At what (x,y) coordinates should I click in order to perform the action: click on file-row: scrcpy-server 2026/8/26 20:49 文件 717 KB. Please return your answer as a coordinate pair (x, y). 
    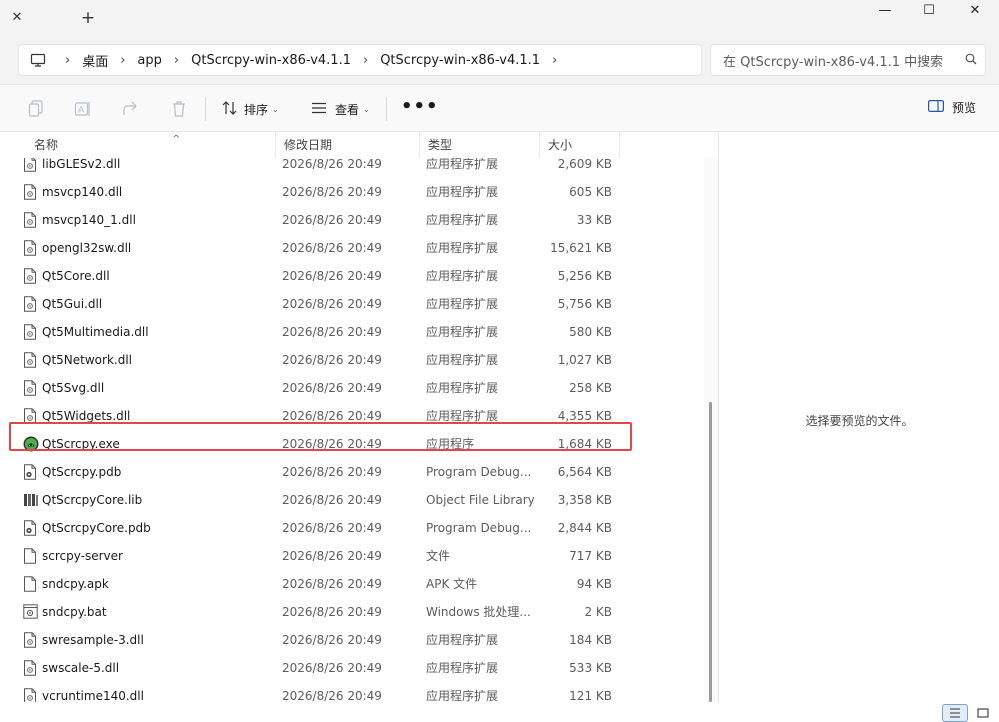
    Looking at the image, I should click on (359, 556).